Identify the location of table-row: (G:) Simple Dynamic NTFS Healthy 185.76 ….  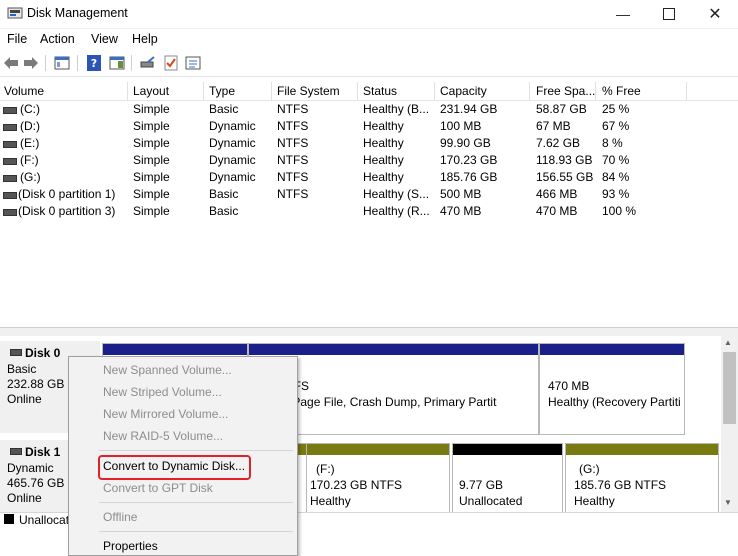
(369, 177).